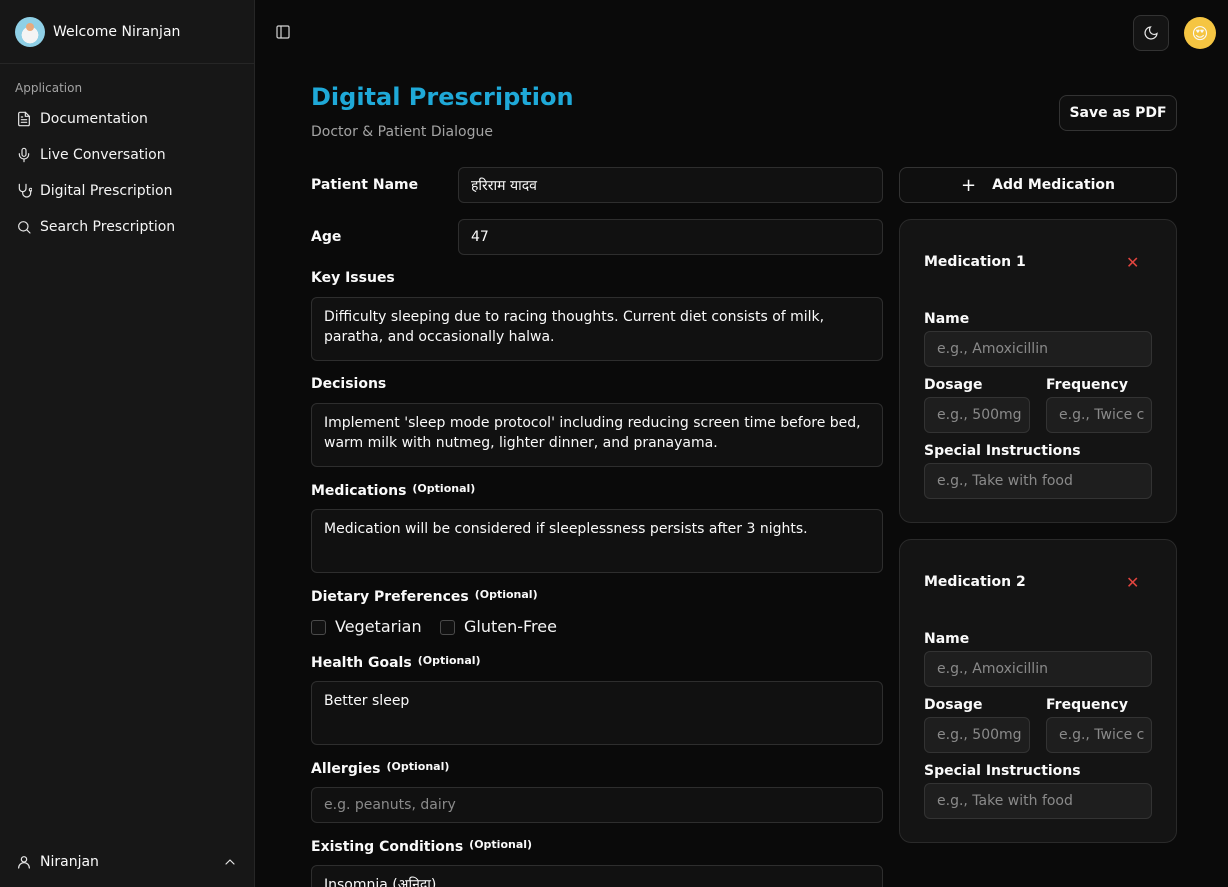  I want to click on dietary-preferences-label: Dietary Preferences (Optional), so click(424, 596).